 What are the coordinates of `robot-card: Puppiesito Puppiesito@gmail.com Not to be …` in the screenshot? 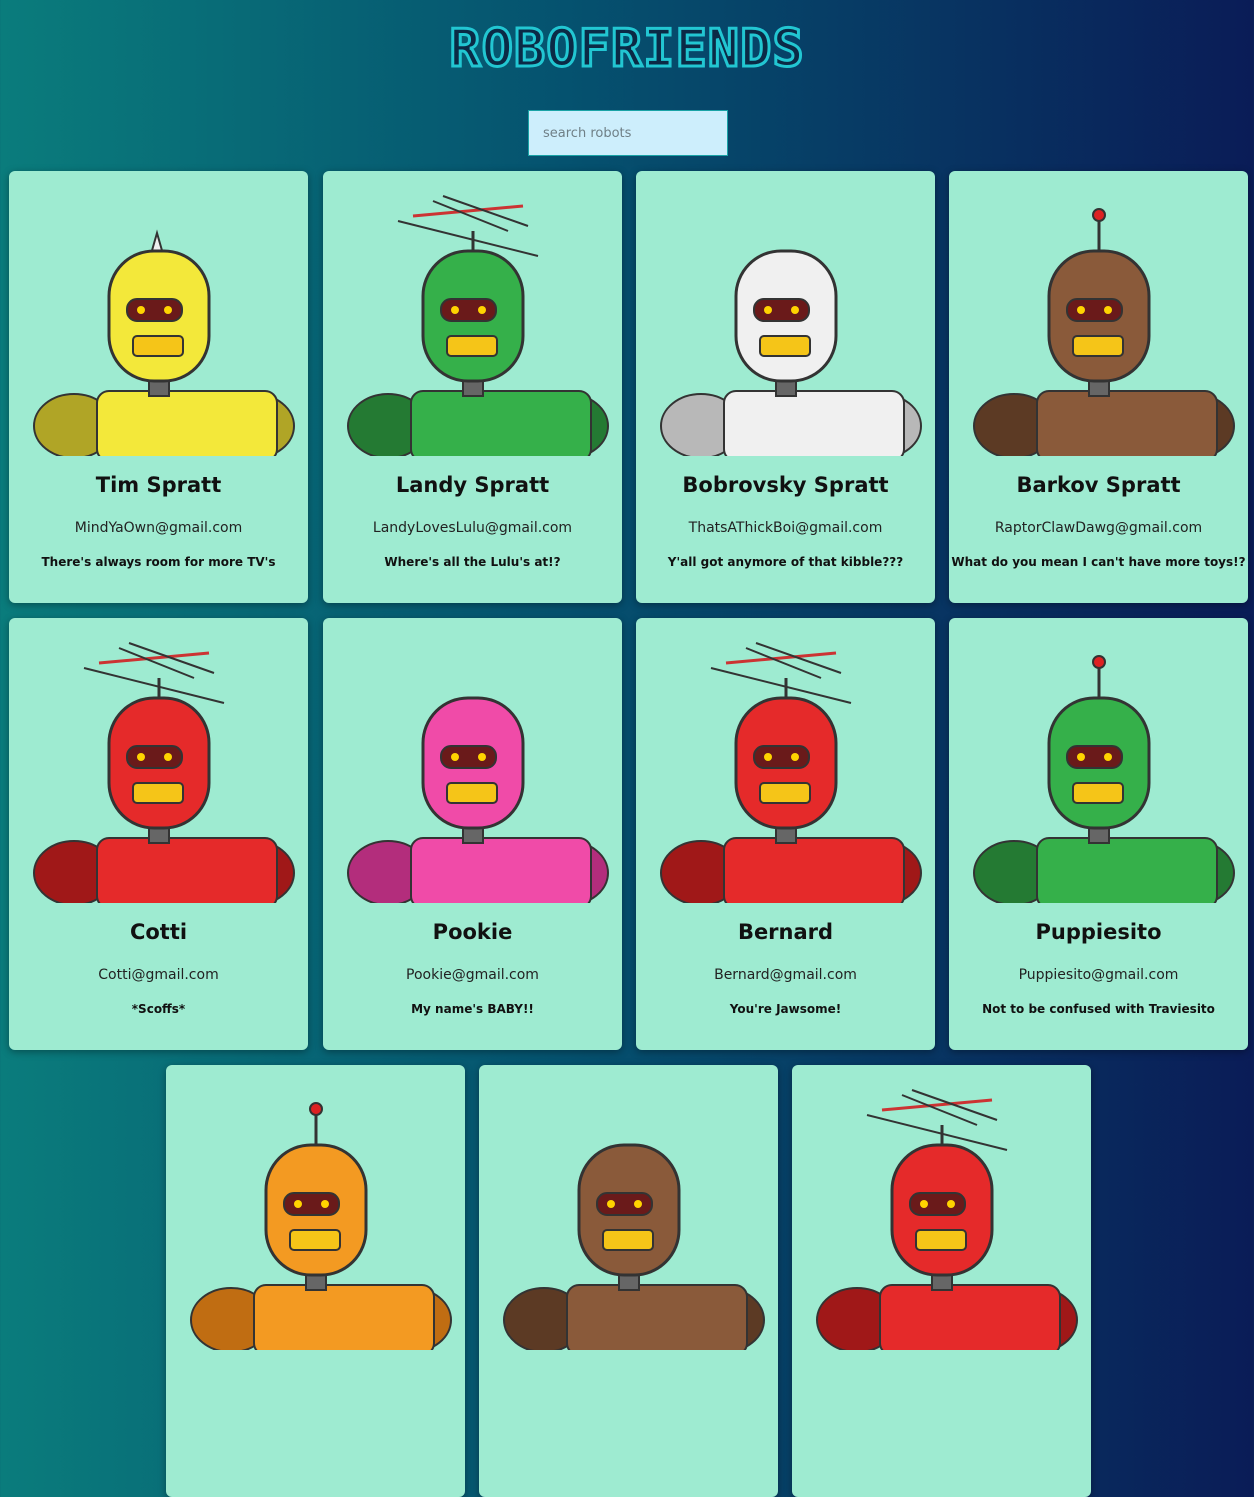 It's located at (1098, 834).